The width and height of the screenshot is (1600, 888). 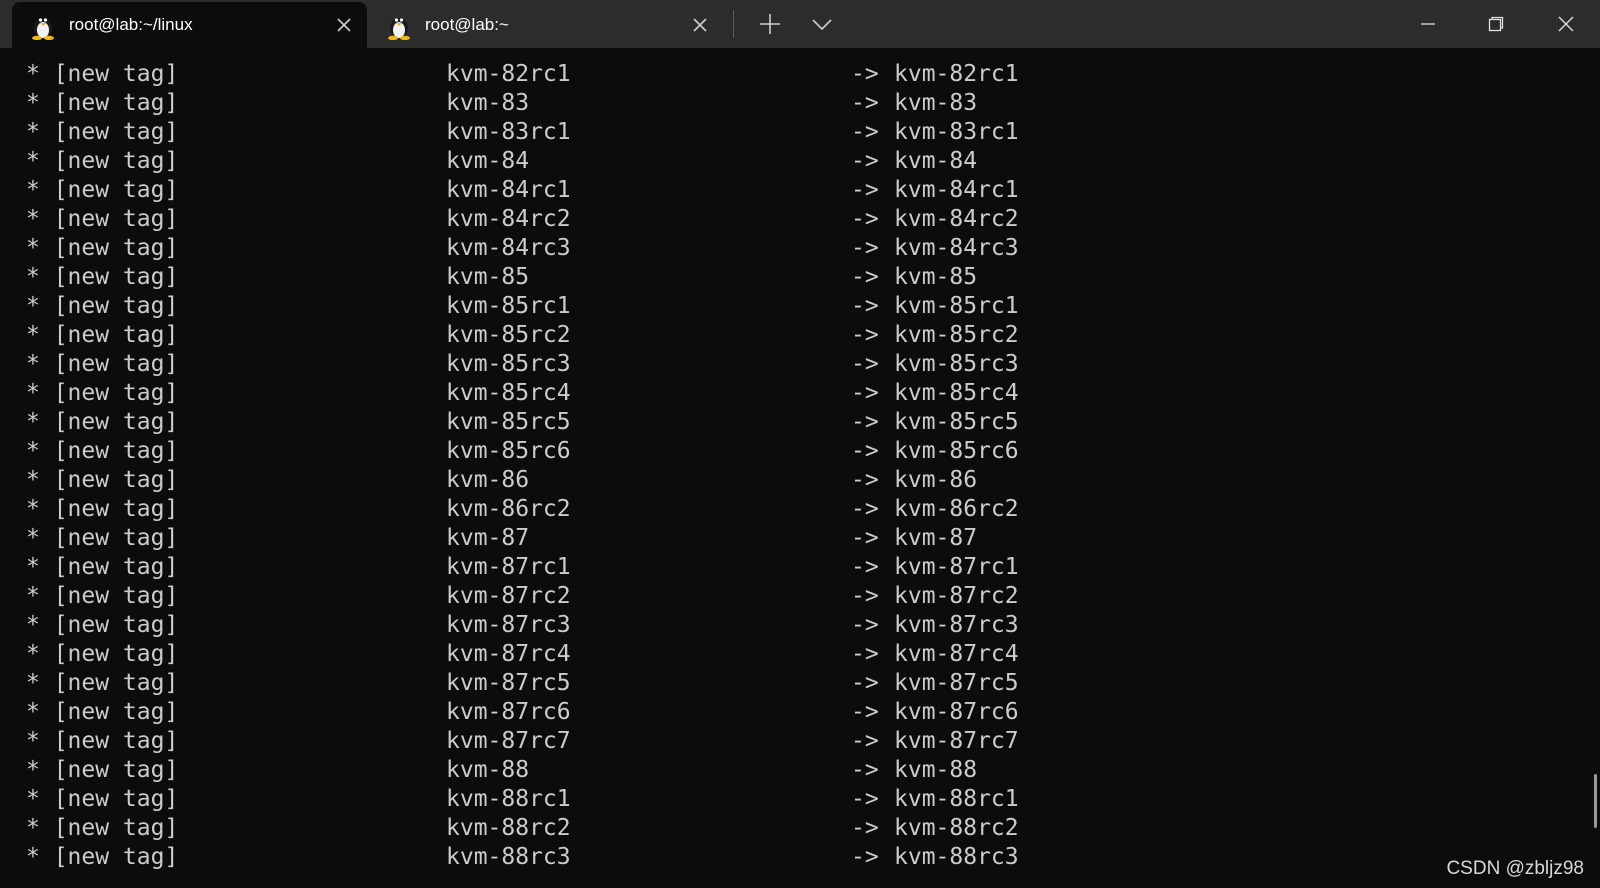 I want to click on ref-name-text: kvm-82rc1, so click(x=508, y=74).